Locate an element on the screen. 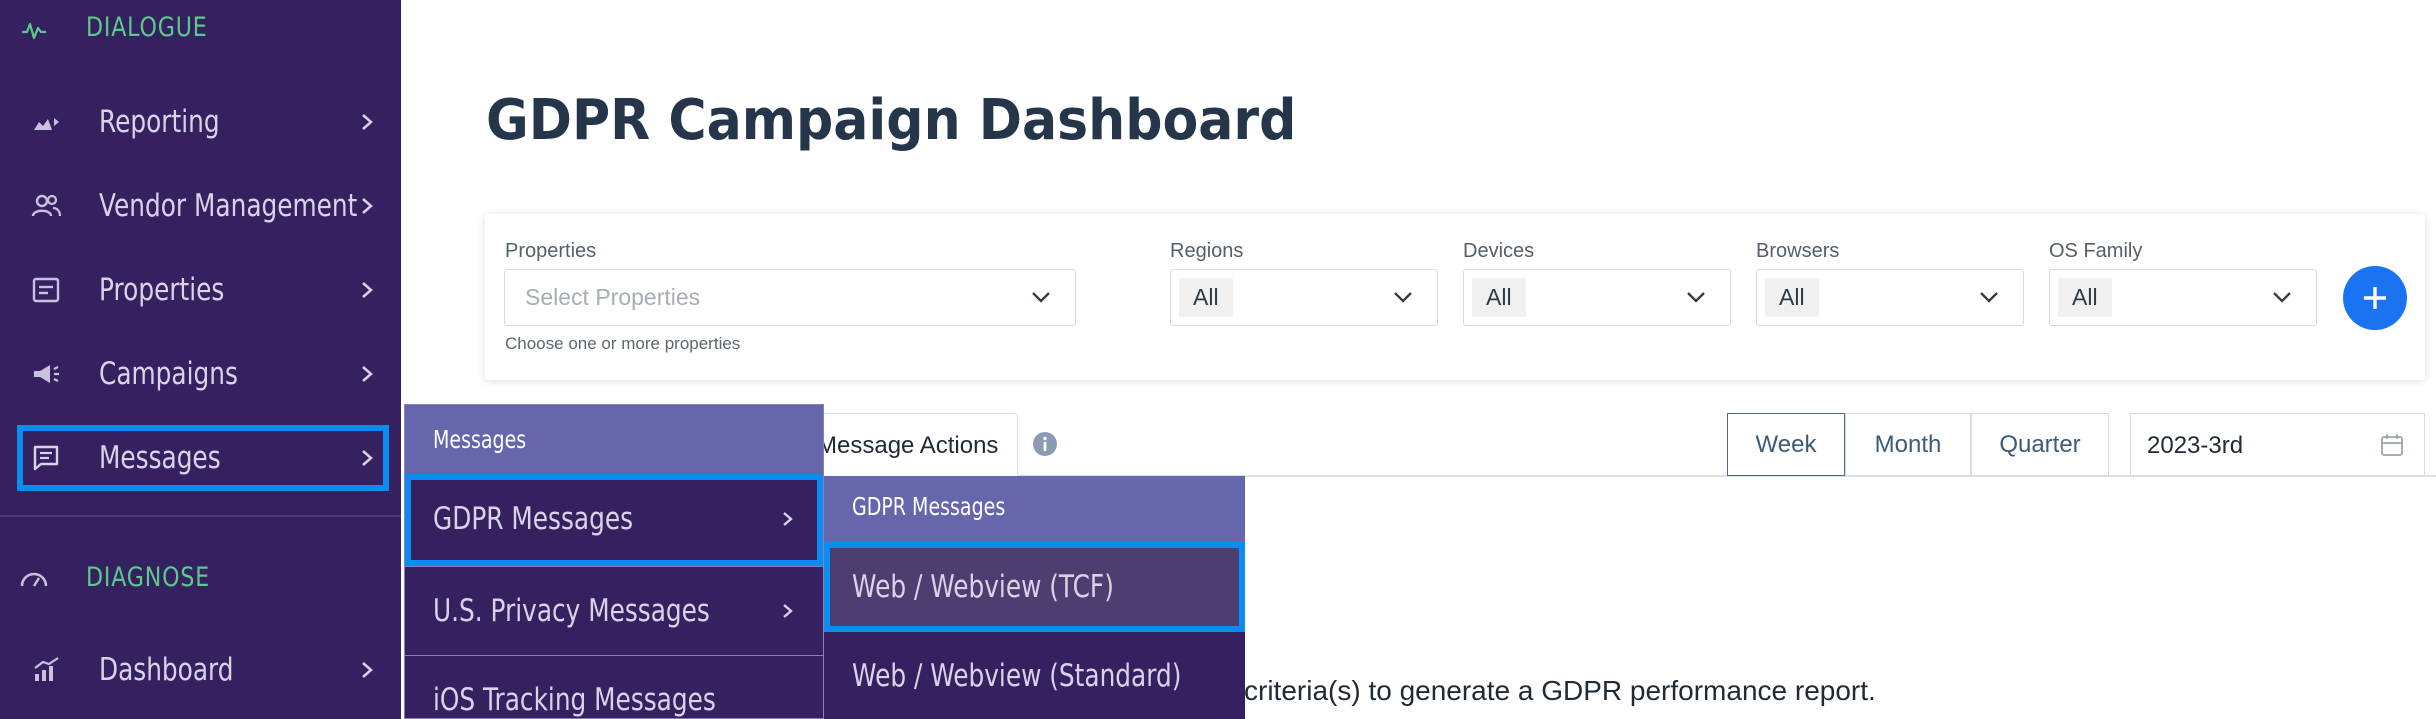  flyout-header: GDPR Messages is located at coordinates (1034, 509).